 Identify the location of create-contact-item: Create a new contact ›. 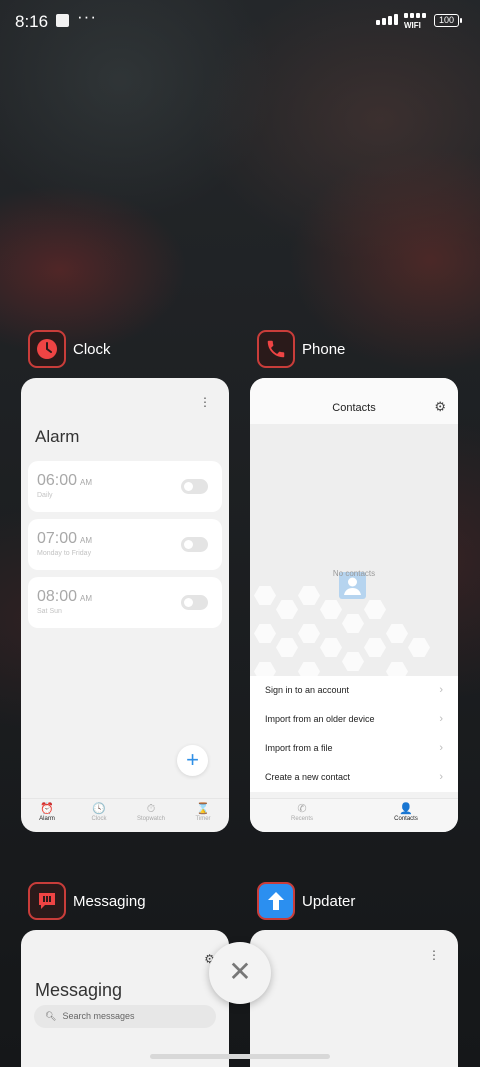
(354, 777).